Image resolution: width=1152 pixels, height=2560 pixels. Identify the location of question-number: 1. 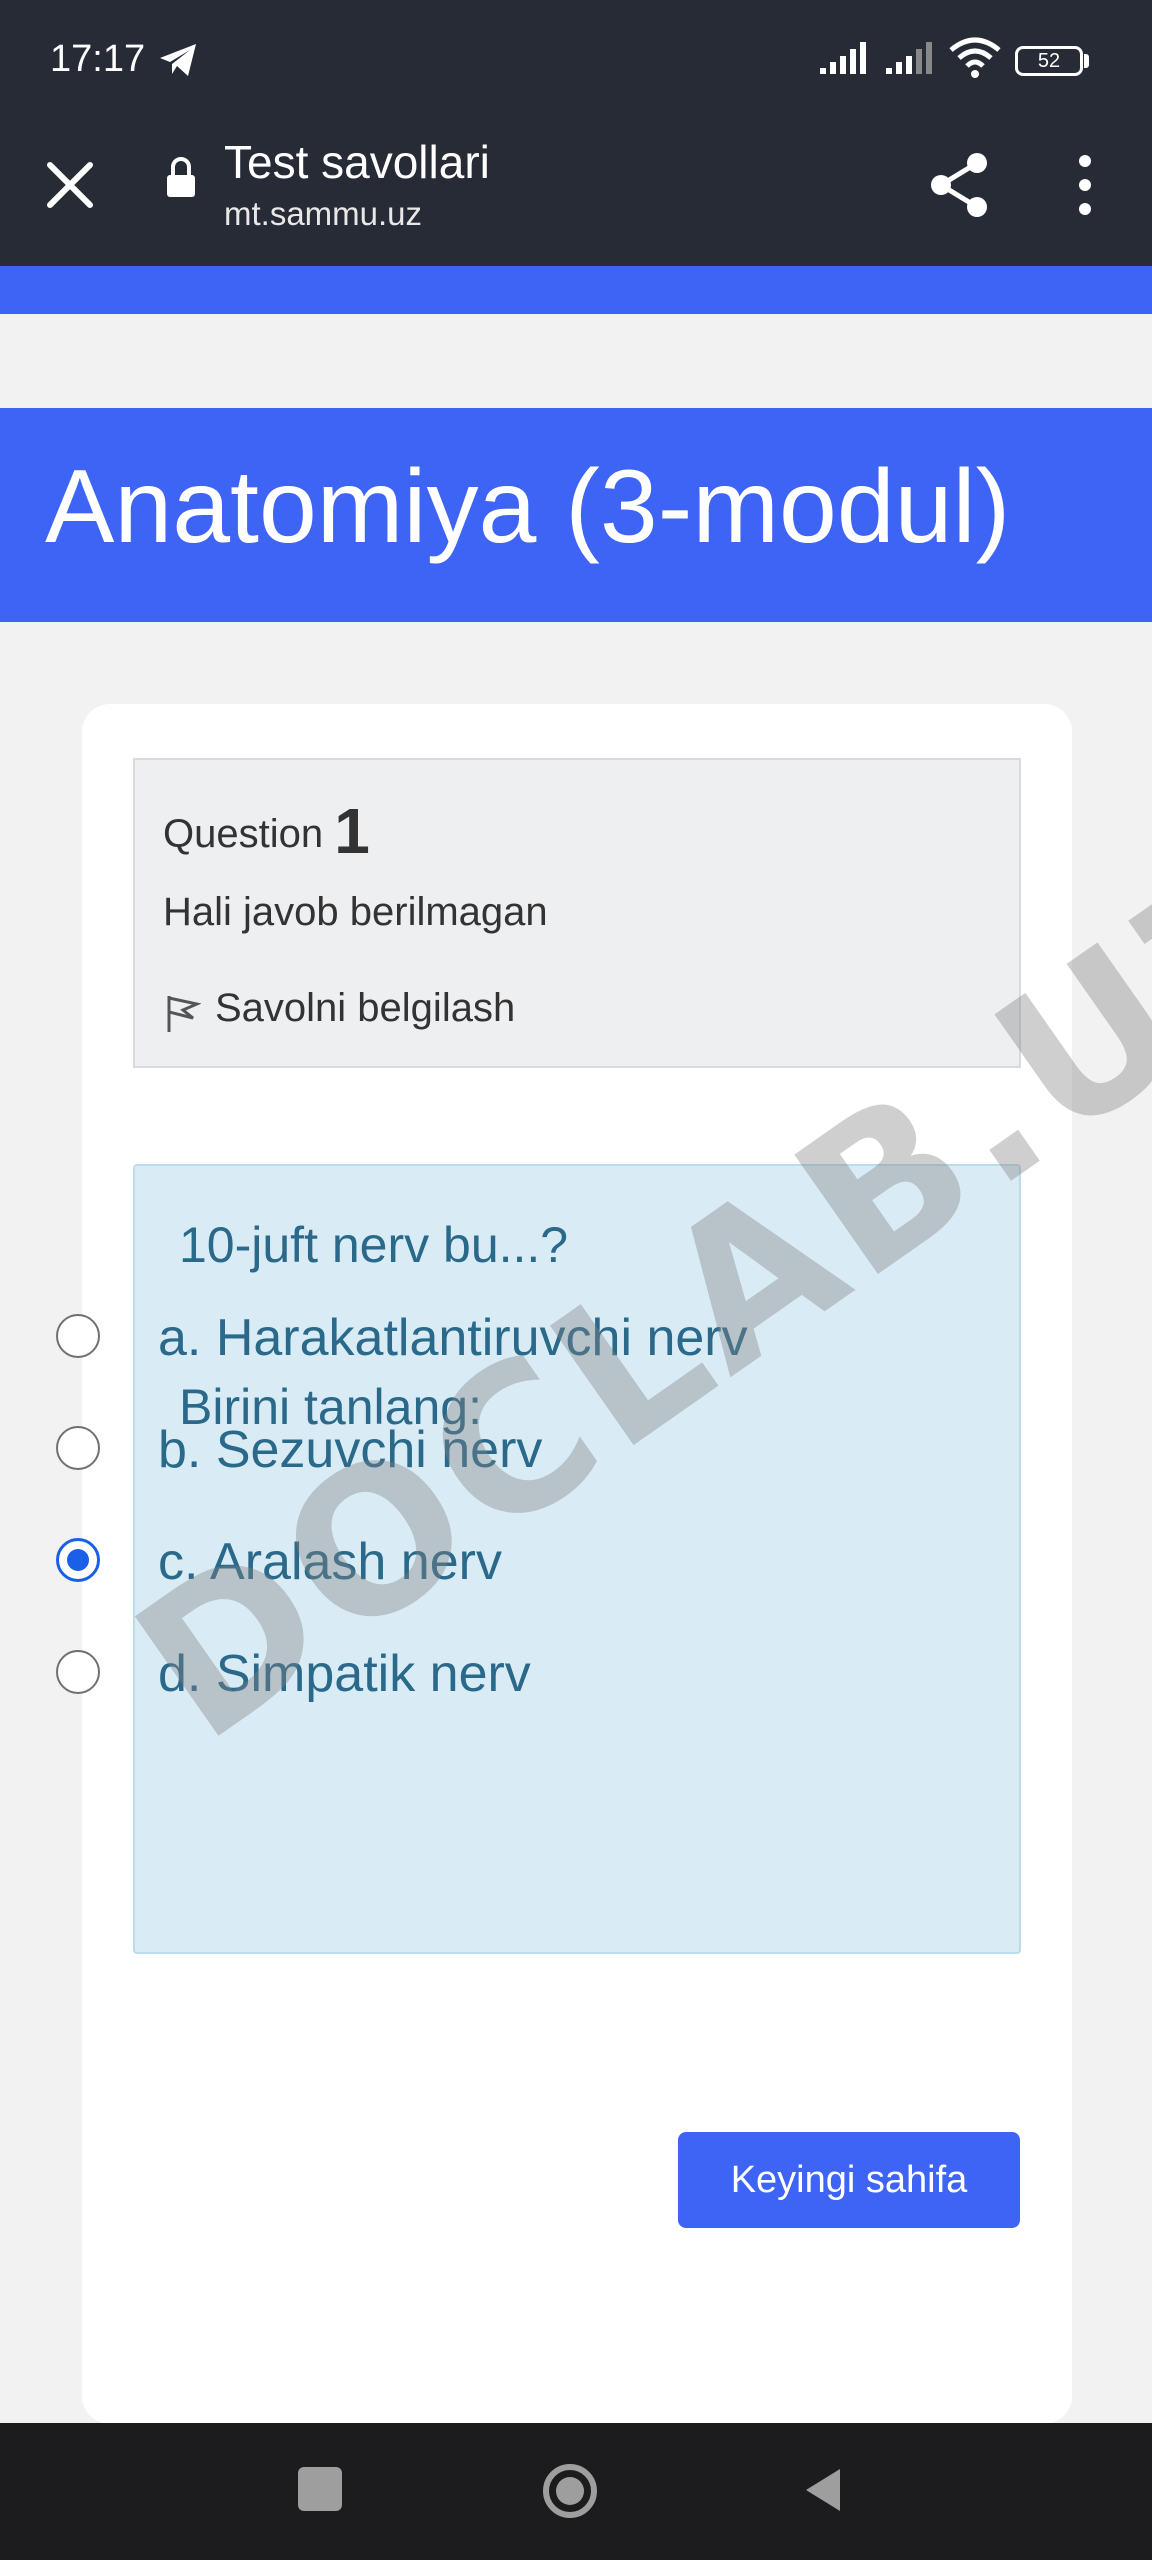
(352, 831).